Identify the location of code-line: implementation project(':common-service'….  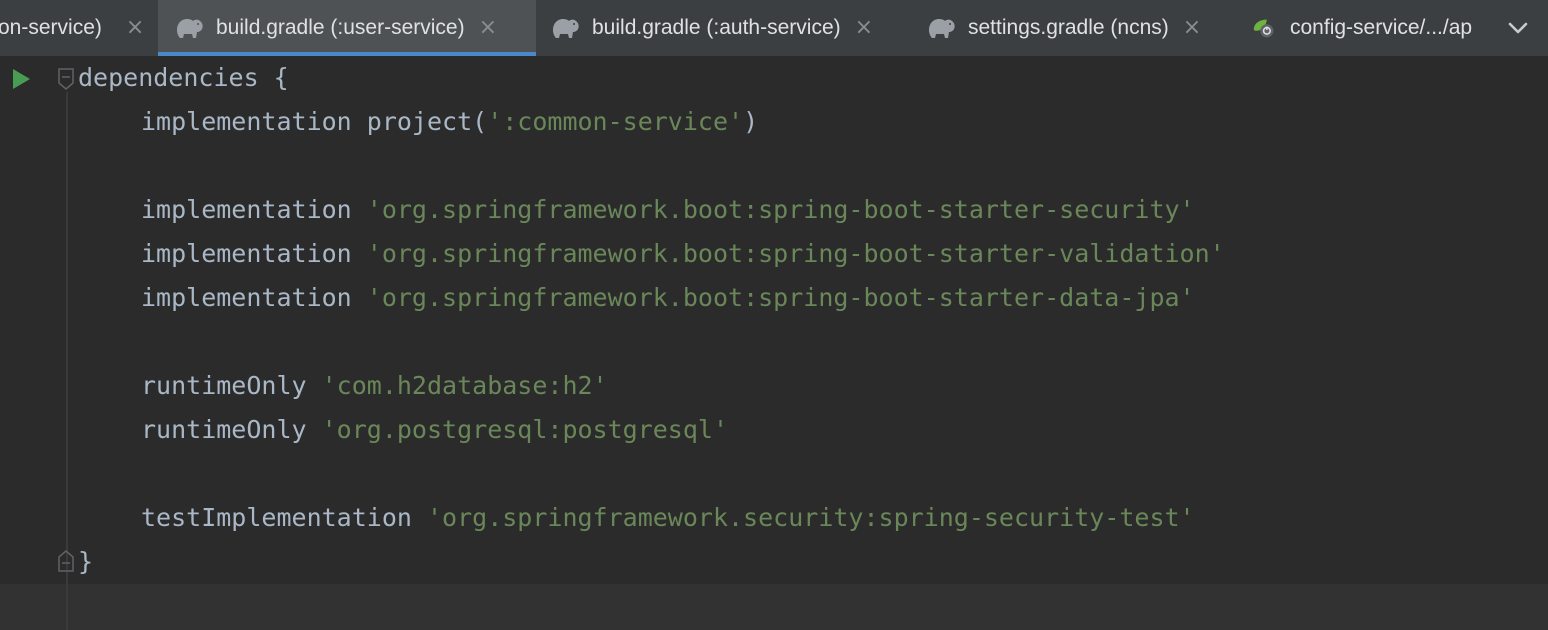
(449, 122).